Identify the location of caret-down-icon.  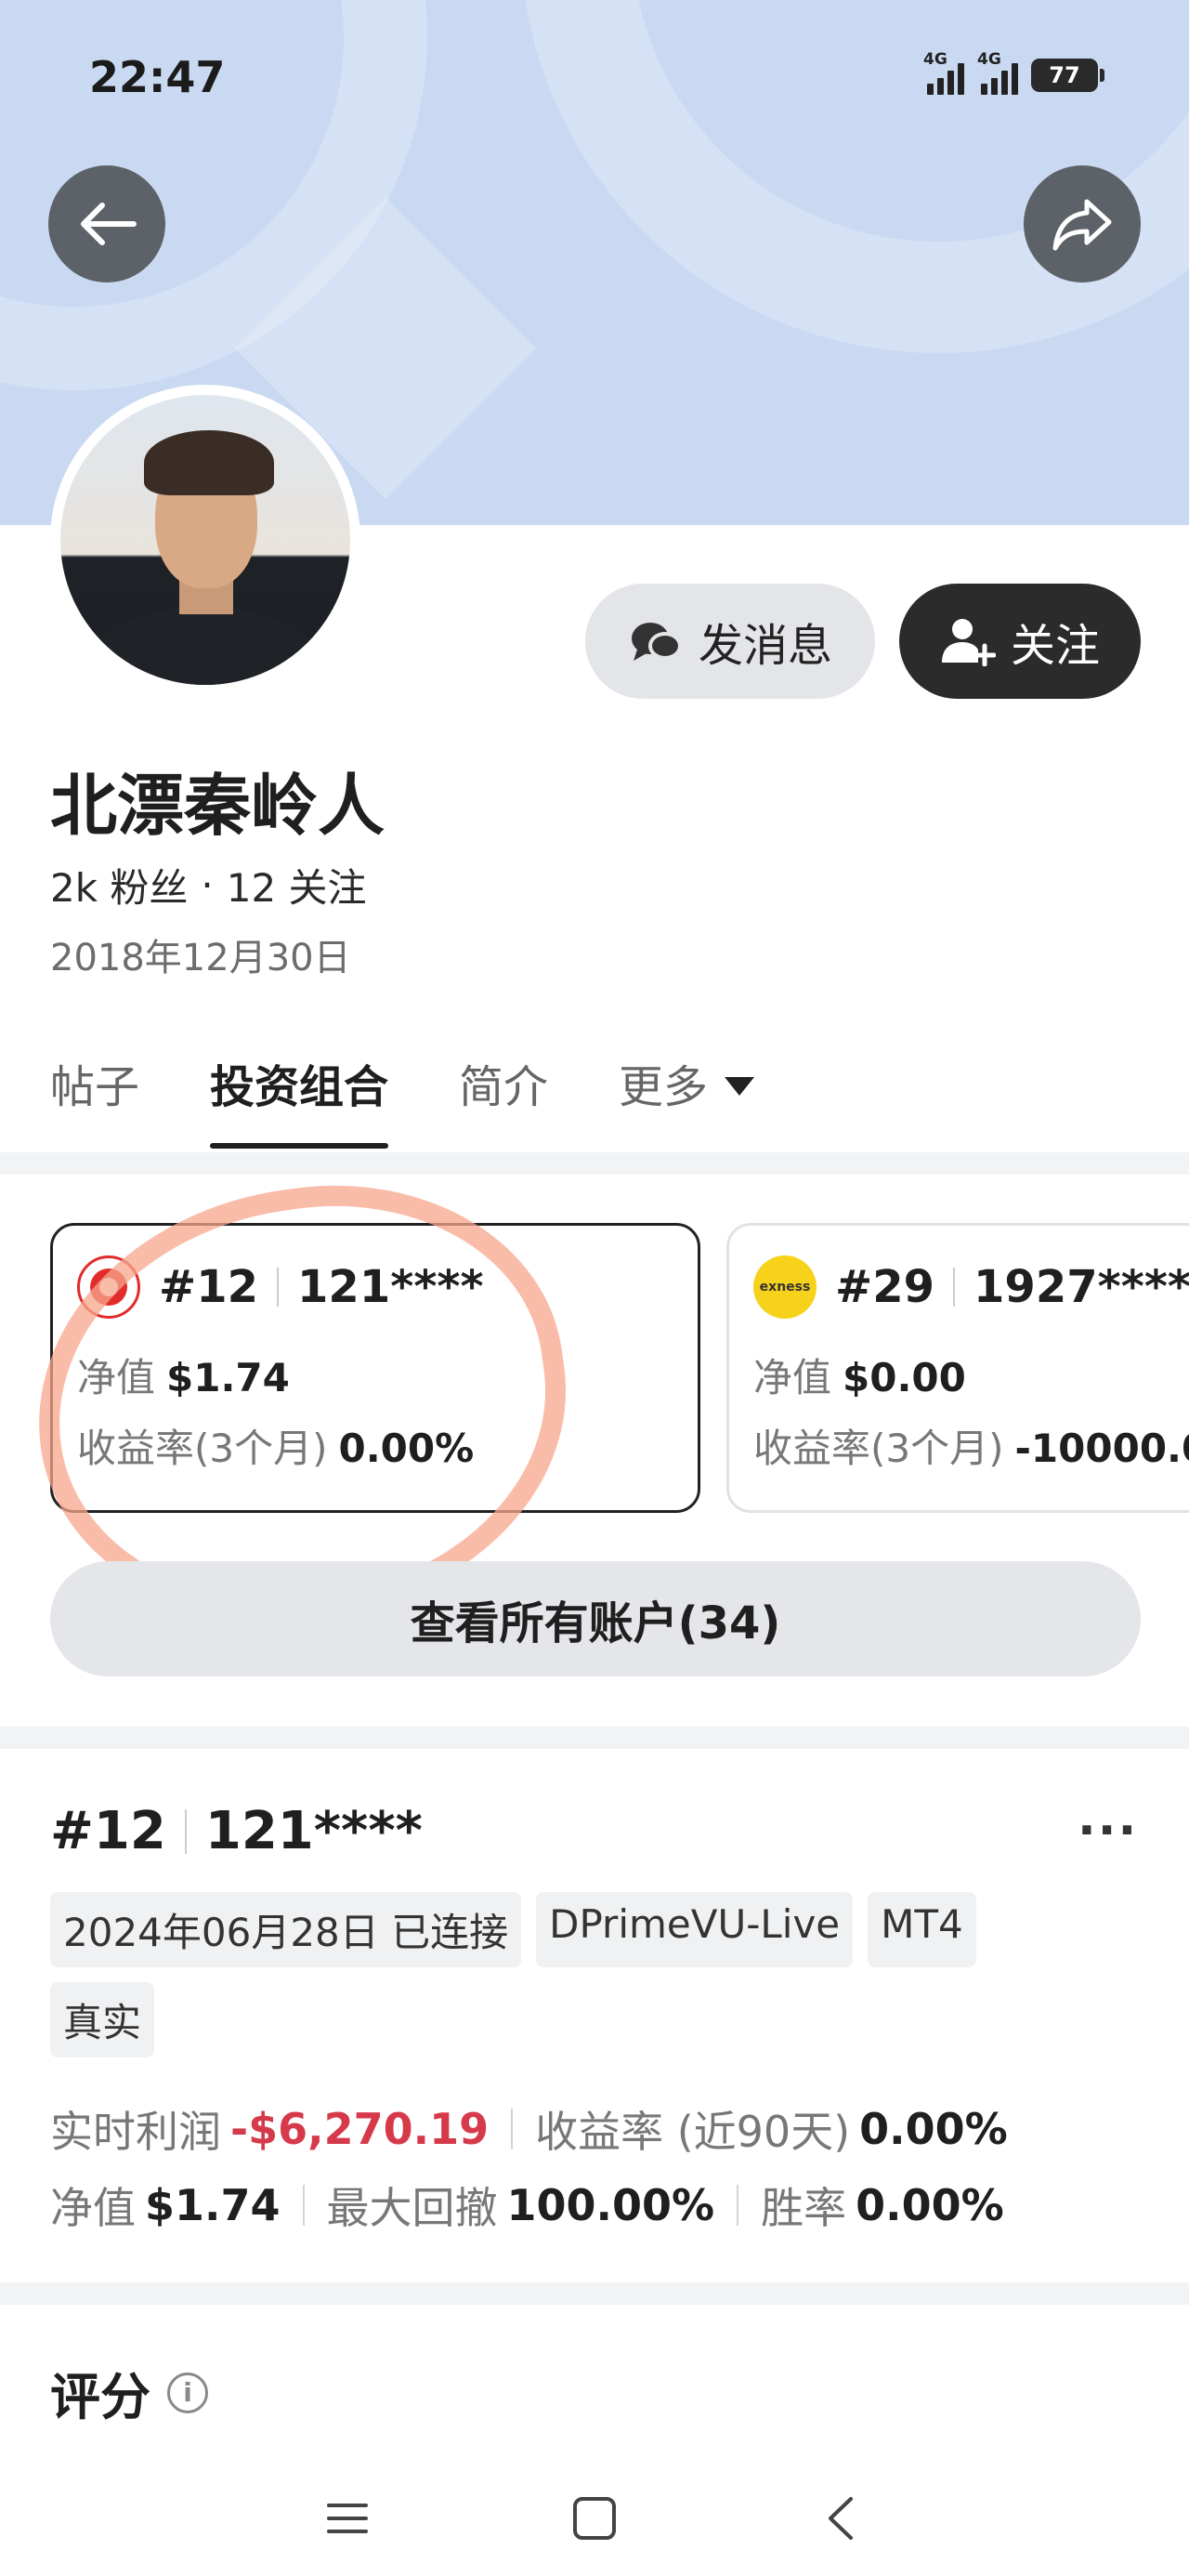
(740, 1086).